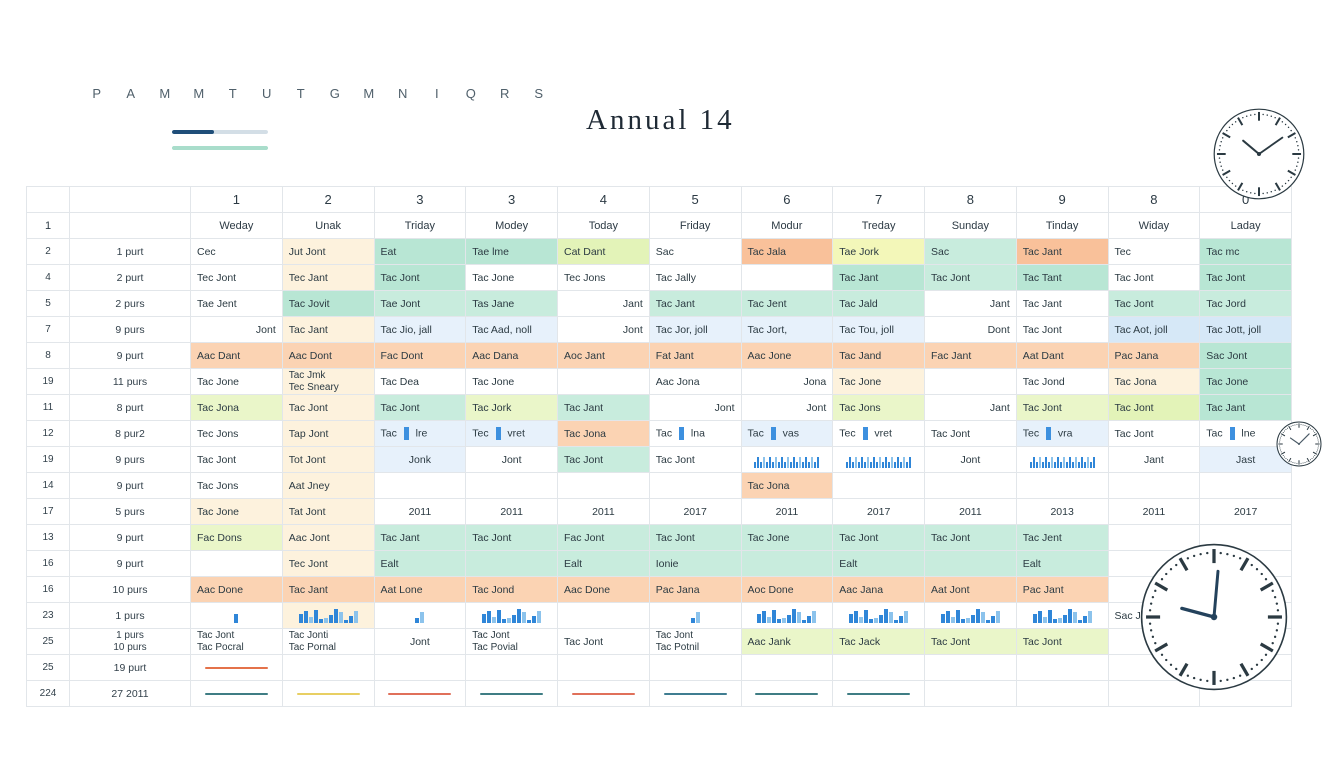  What do you see at coordinates (787, 251) in the screenshot?
I see `table-cell: Tac Jala` at bounding box center [787, 251].